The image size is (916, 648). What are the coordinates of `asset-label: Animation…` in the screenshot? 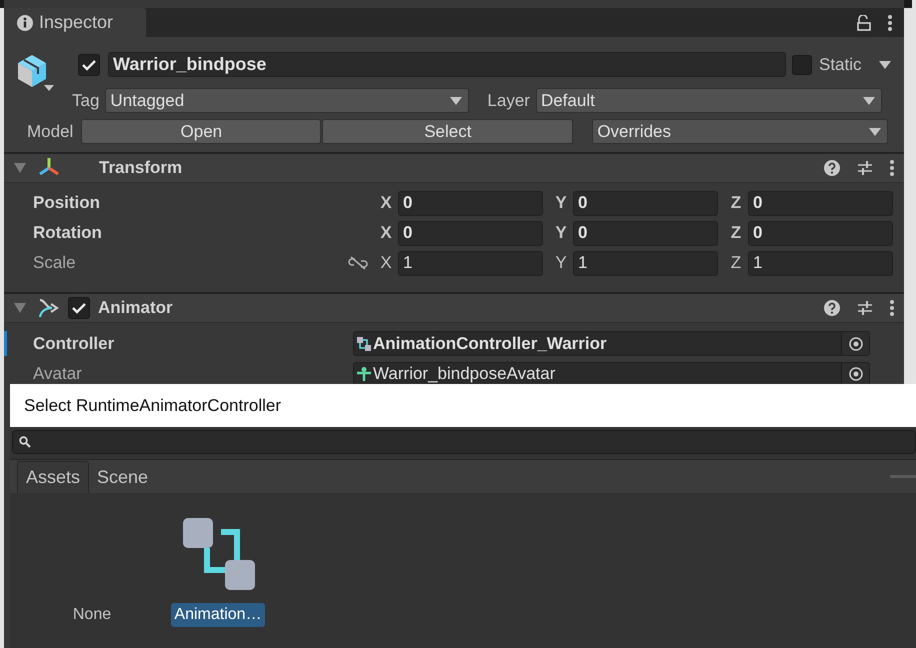 It's located at (218, 615).